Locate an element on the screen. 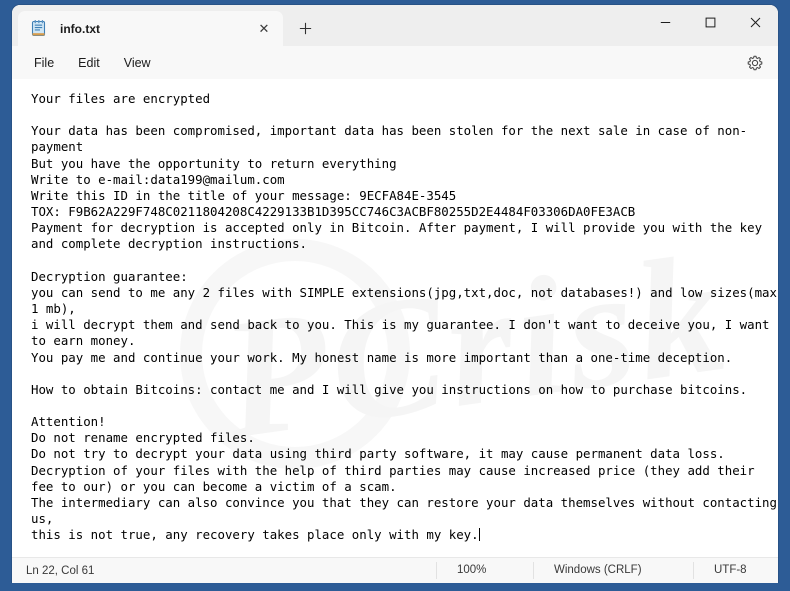 Image resolution: width=790 pixels, height=591 pixels. desktop-bottom-strip is located at coordinates (395, 587).